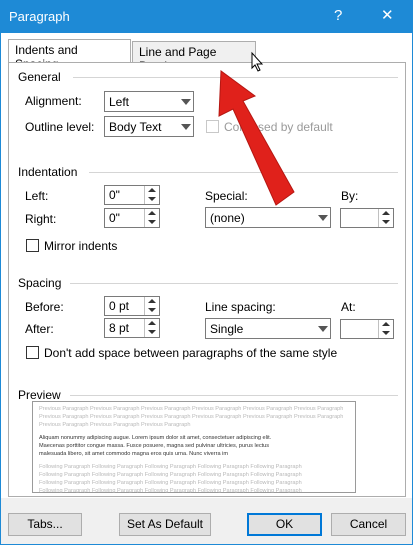  I want to click on red-arrow-icon, so click(256, 138).